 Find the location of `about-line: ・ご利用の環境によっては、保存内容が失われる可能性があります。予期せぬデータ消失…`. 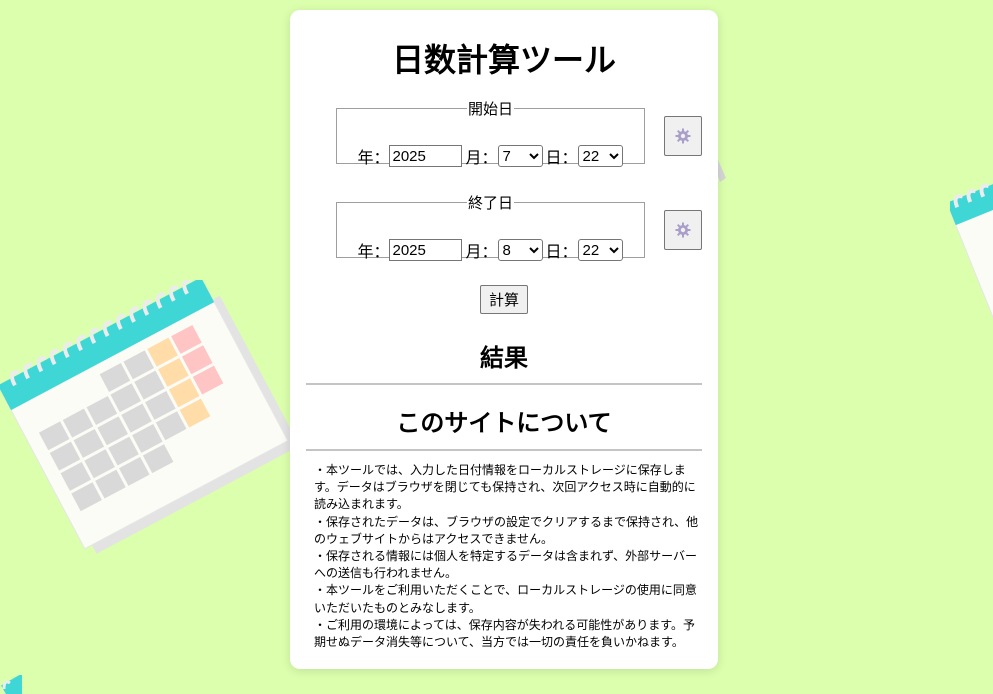

about-line: ・ご利用の環境によっては、保存内容が失われる可能性があります。予期せぬデータ消失… is located at coordinates (505, 633).